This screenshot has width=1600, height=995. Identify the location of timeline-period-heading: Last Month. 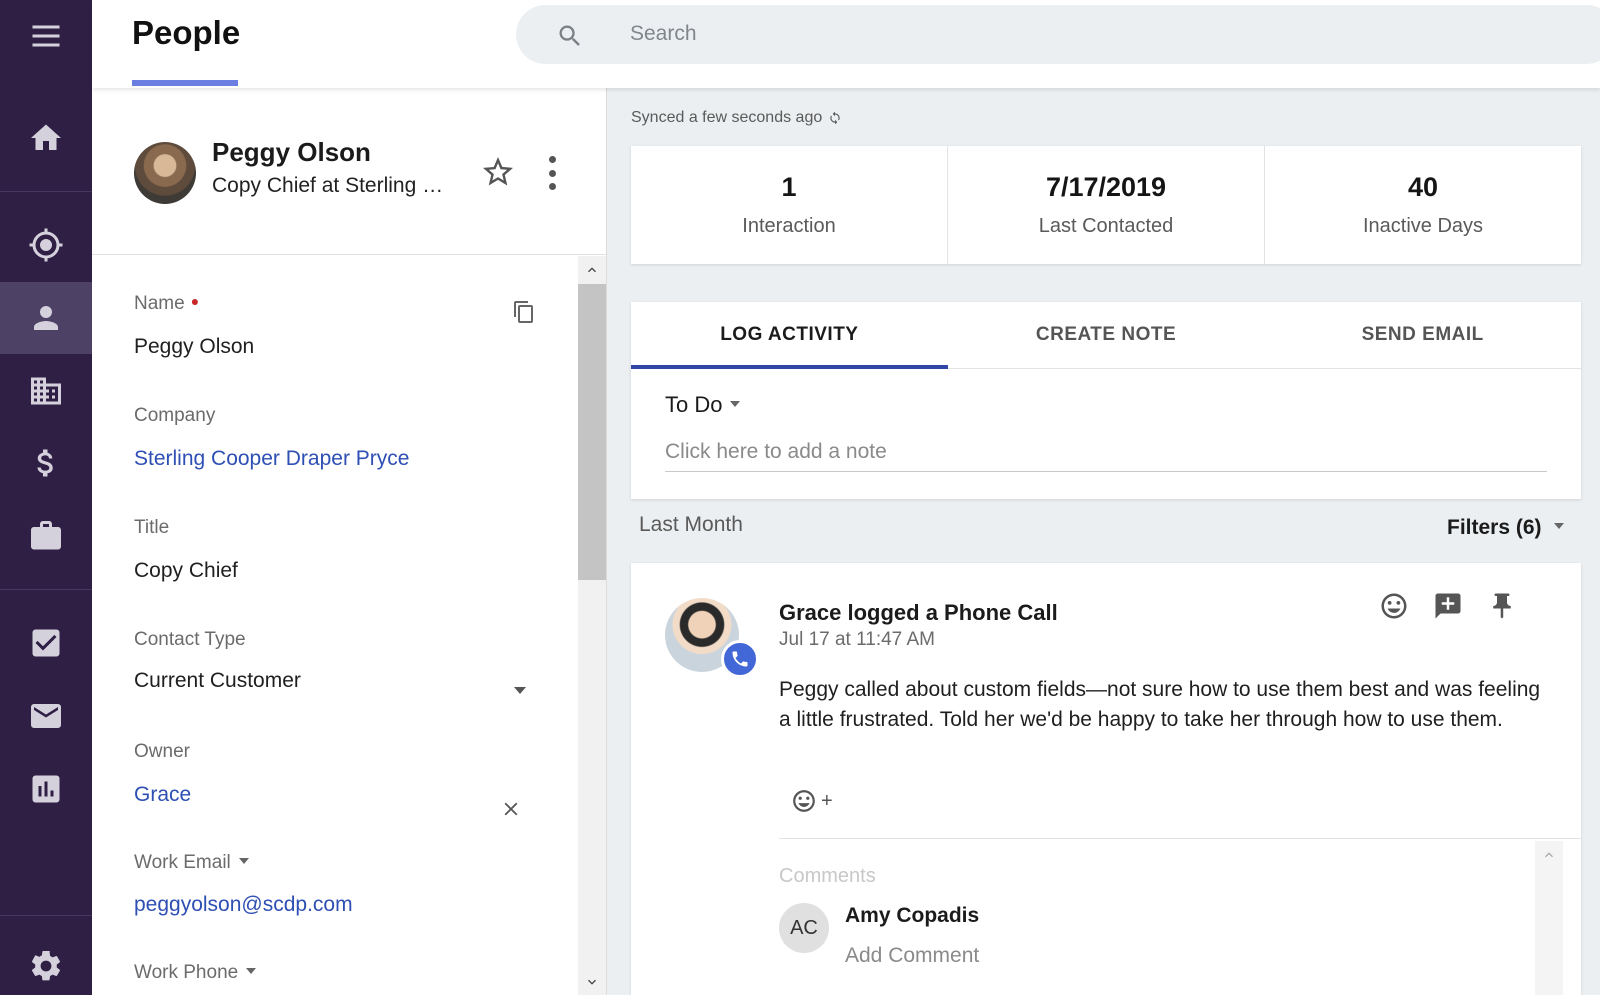
(691, 524).